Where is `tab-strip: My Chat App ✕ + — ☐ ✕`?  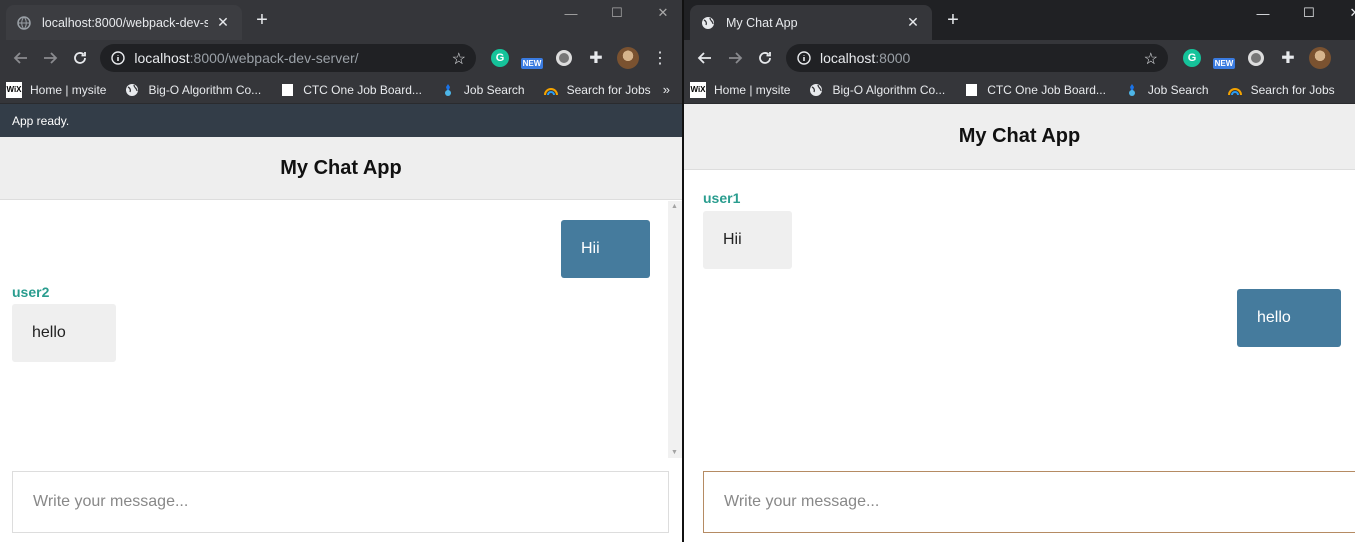
tab-strip: My Chat App ✕ + — ☐ ✕ is located at coordinates (1019, 20).